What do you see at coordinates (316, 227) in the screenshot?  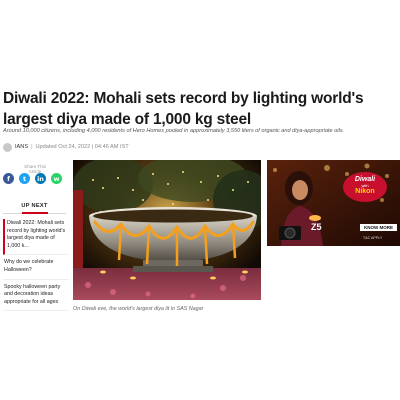 I see `ad-brand: Z5` at bounding box center [316, 227].